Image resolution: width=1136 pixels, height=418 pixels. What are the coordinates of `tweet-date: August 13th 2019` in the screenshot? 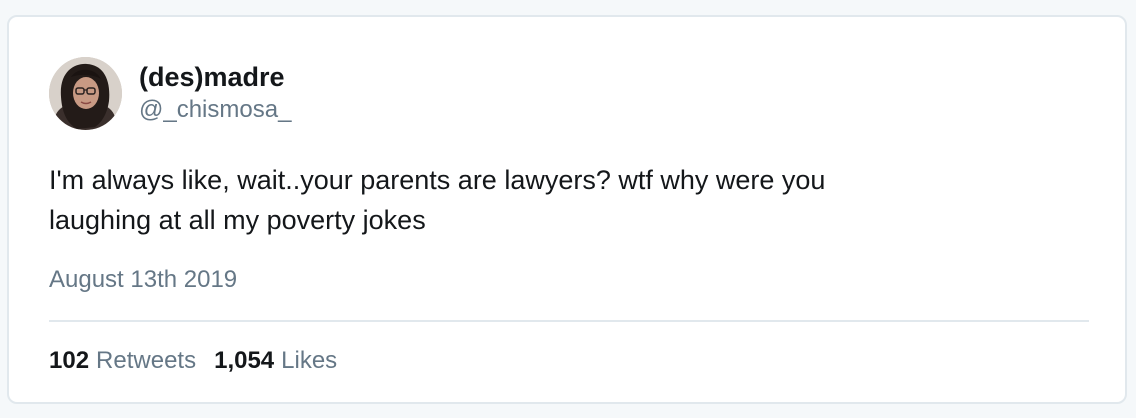 It's located at (143, 280).